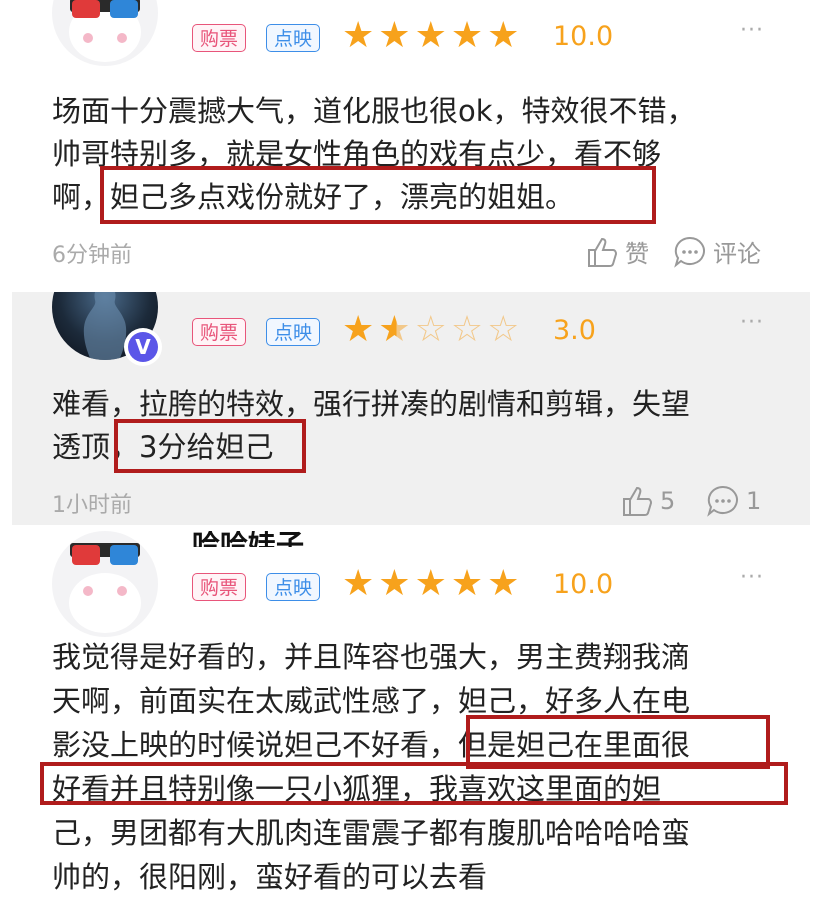 Image resolution: width=820 pixels, height=899 pixels. I want to click on like-label: 赞, so click(637, 254).